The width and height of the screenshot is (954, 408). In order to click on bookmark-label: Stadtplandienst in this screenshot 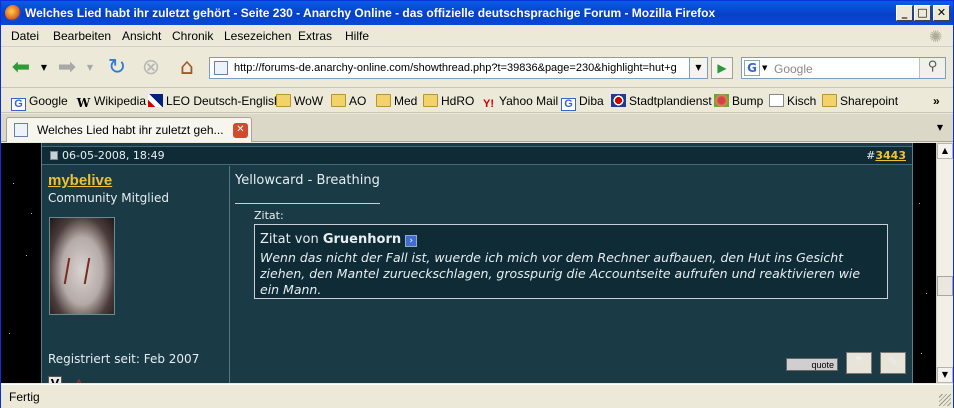, I will do `click(670, 101)`.